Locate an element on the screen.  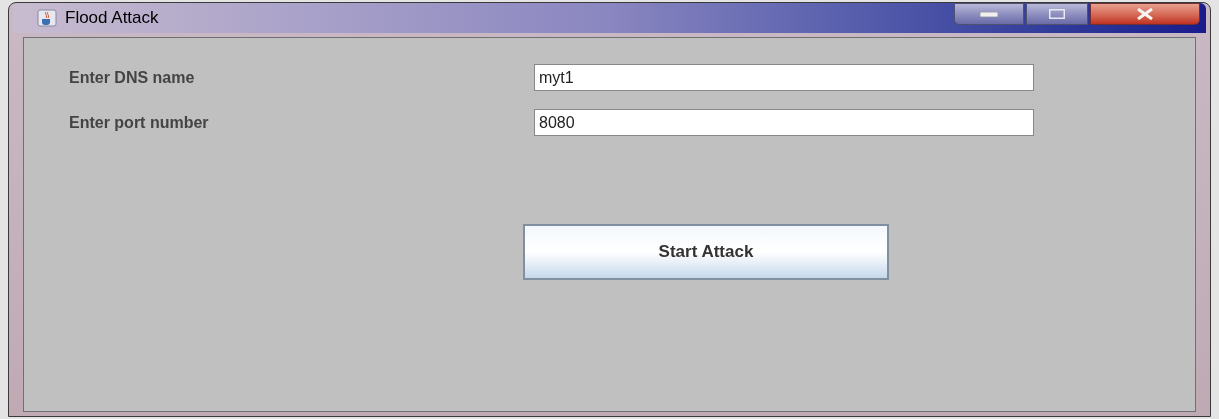
start-button: Start Attack is located at coordinates (706, 252).